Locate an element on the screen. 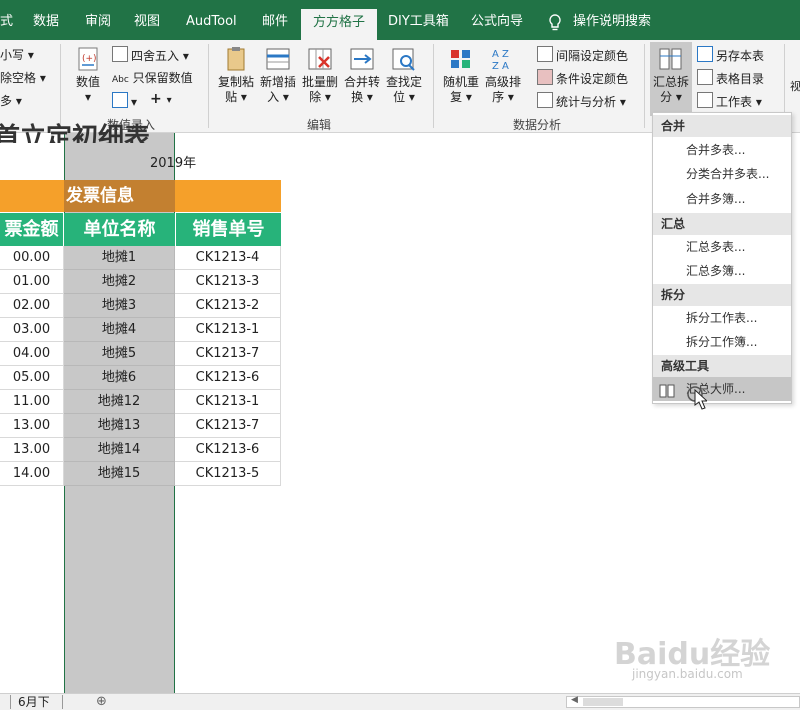 The width and height of the screenshot is (800, 710). tab-view: 视图 is located at coordinates (147, 22).